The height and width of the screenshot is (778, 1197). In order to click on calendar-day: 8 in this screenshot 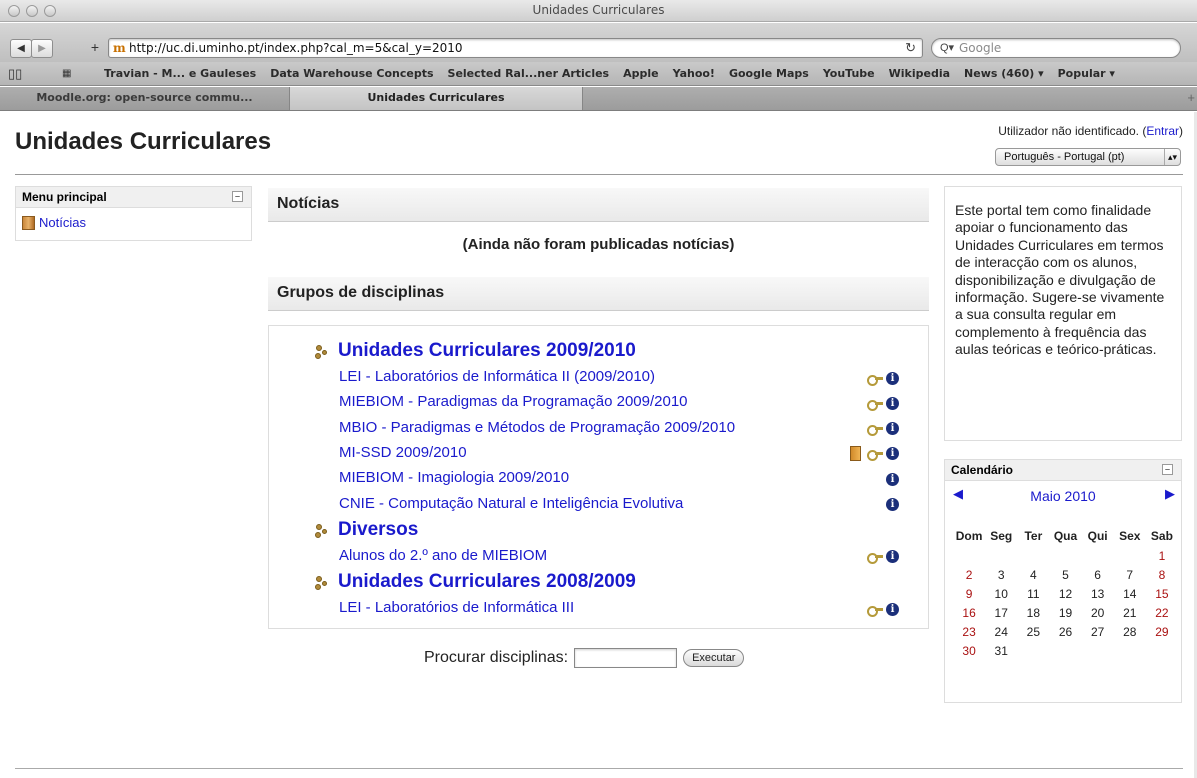, I will do `click(1162, 576)`.